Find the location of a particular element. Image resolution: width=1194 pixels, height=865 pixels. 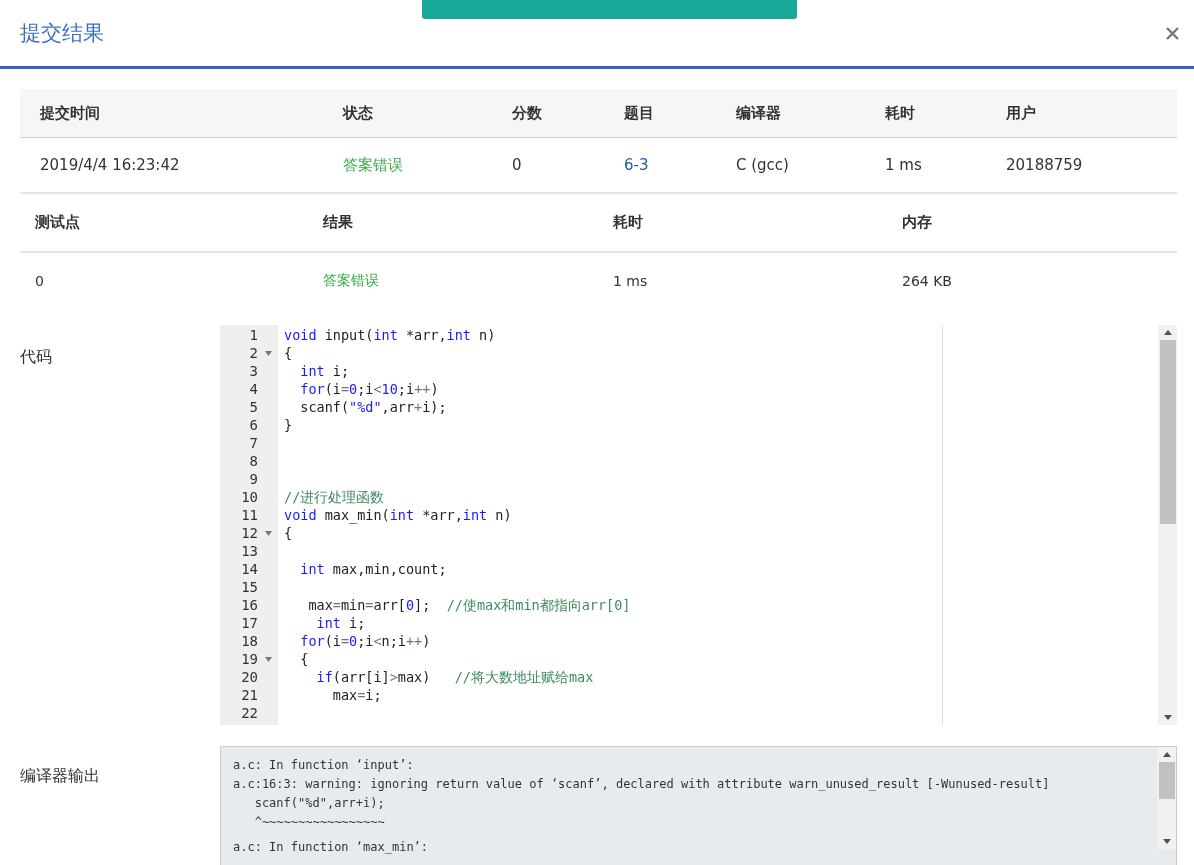

line-number: 15 is located at coordinates (249, 587).